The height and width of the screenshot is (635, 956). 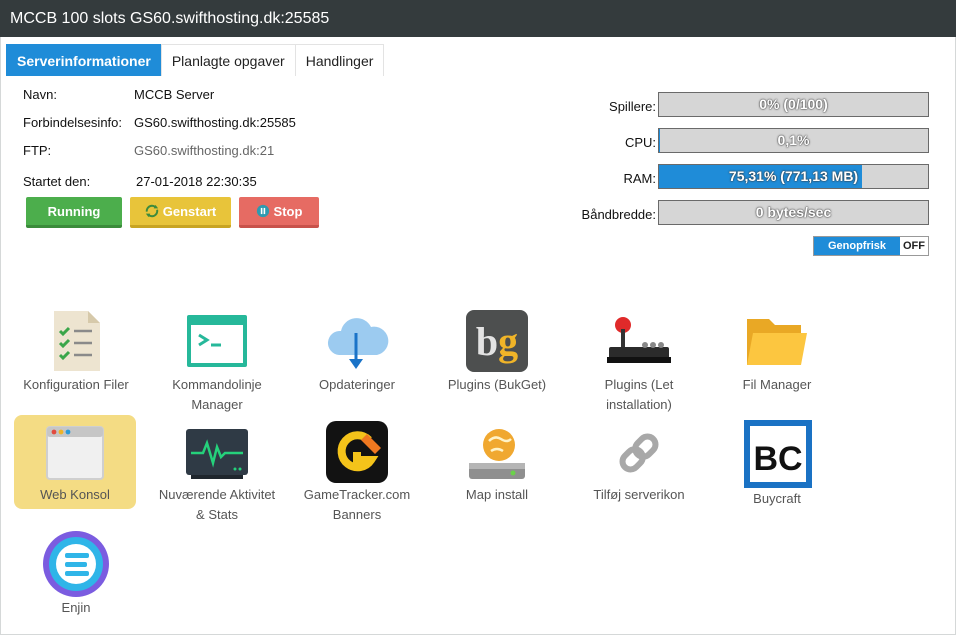 What do you see at coordinates (228, 60) in the screenshot?
I see `tab-scheduled-tasks: Planlagte opgaver` at bounding box center [228, 60].